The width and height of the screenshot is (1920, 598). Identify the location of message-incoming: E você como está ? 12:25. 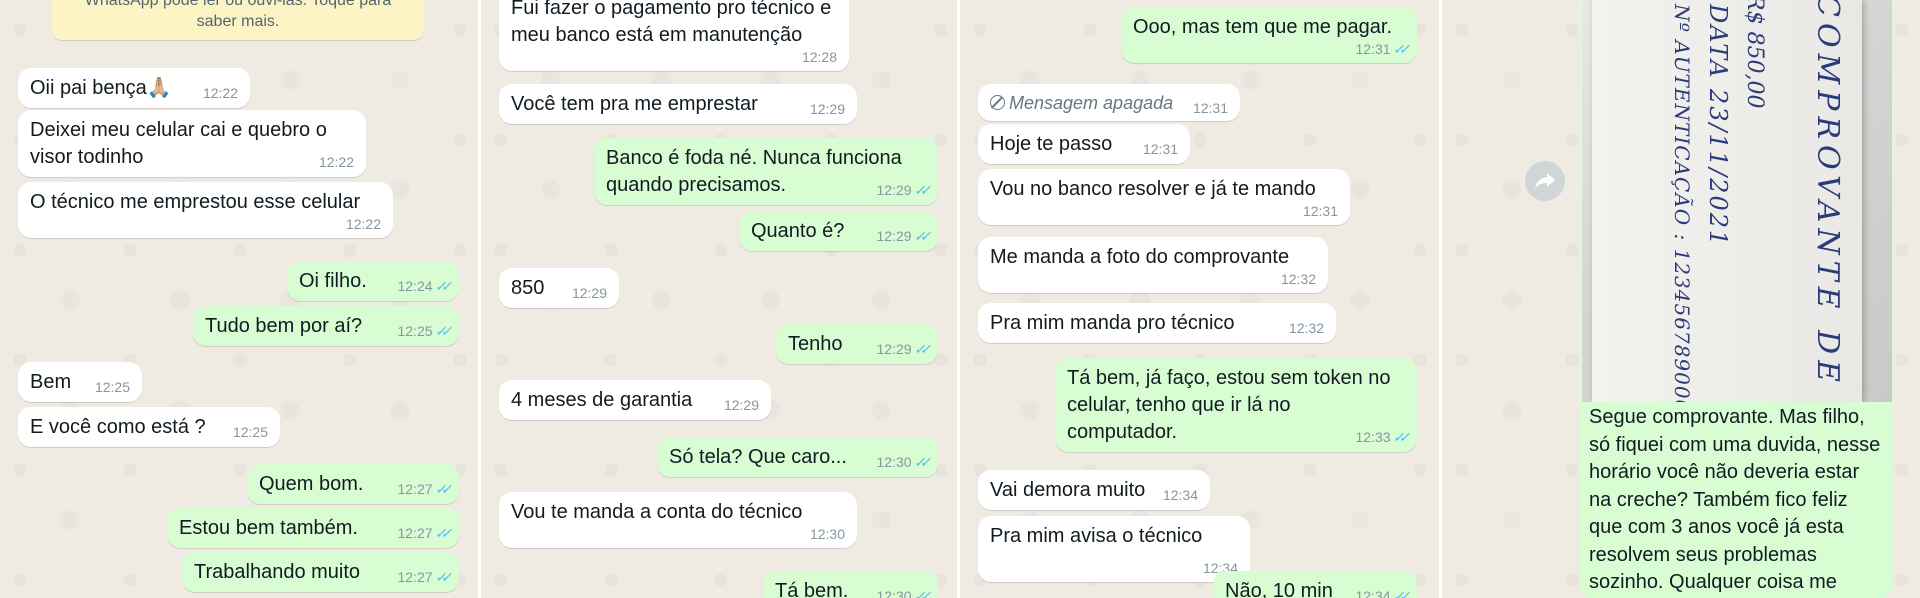
(149, 427).